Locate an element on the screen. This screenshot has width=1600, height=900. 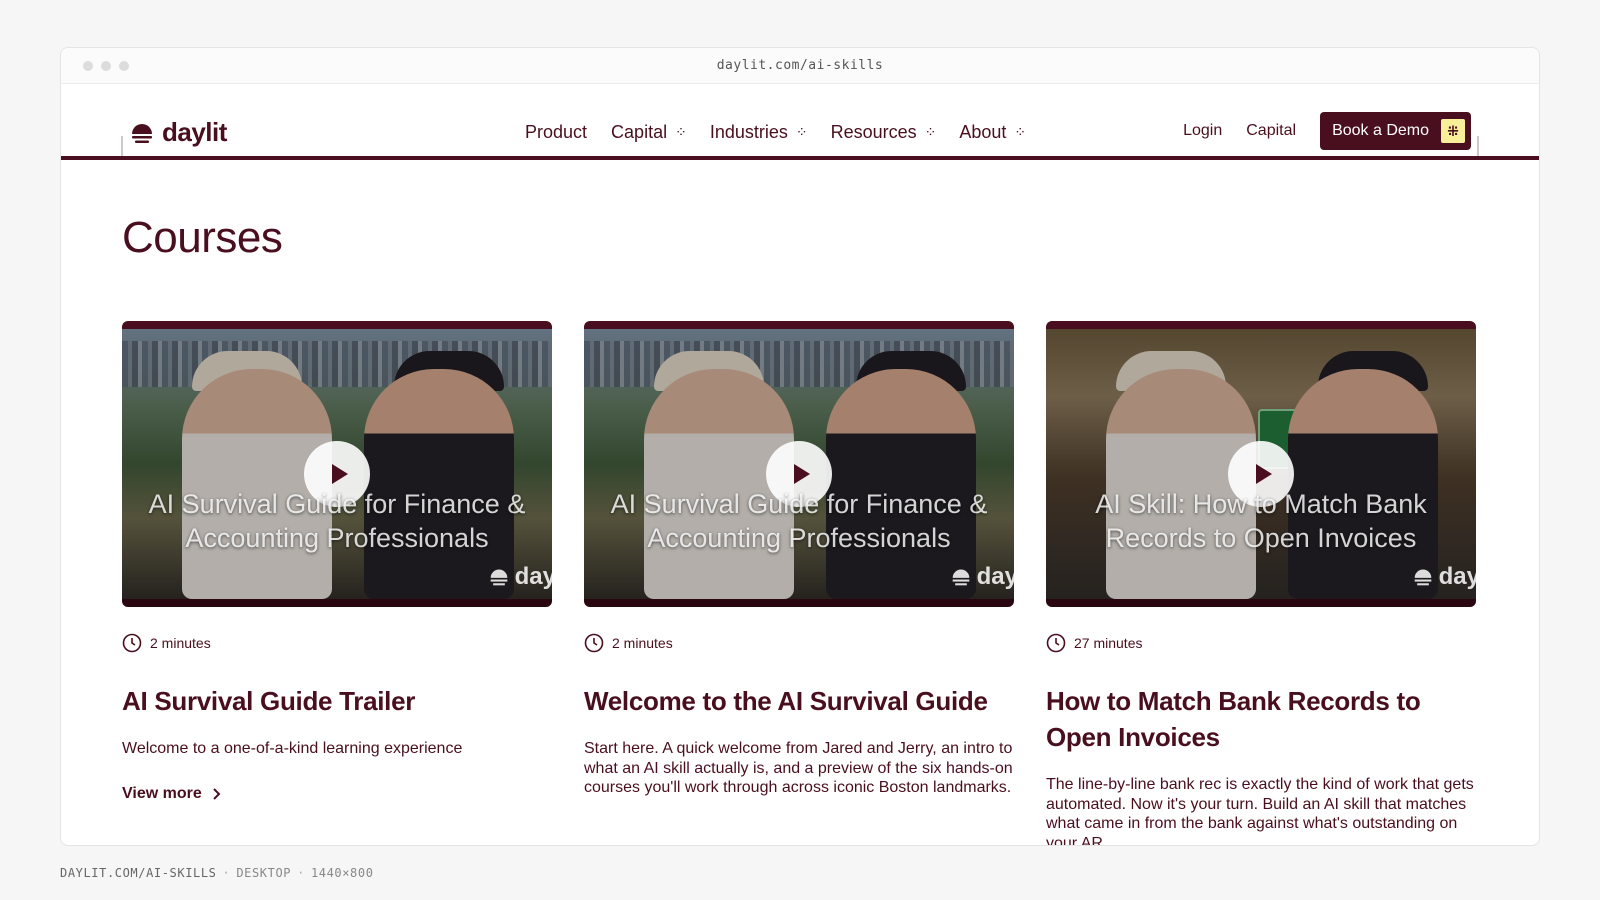
book-demo-button: Book a Demo ⁜ is located at coordinates (1395, 131).